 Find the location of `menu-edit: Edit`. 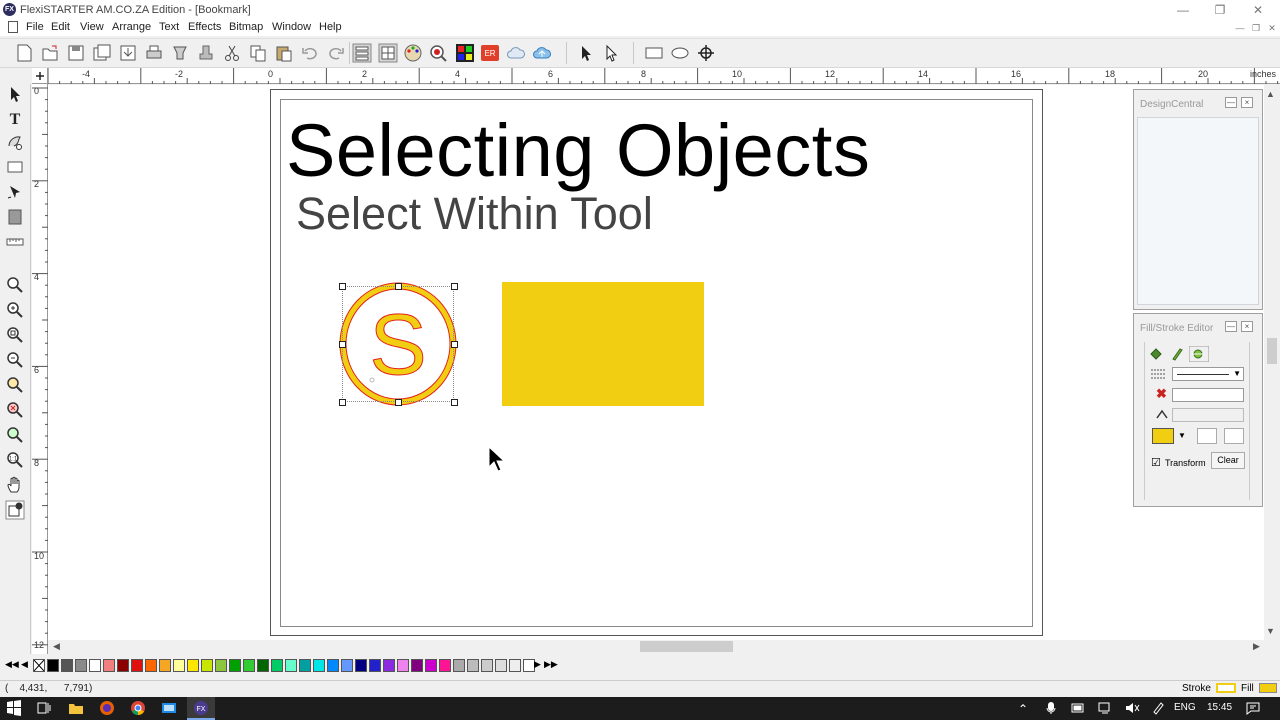

menu-edit: Edit is located at coordinates (60, 27).